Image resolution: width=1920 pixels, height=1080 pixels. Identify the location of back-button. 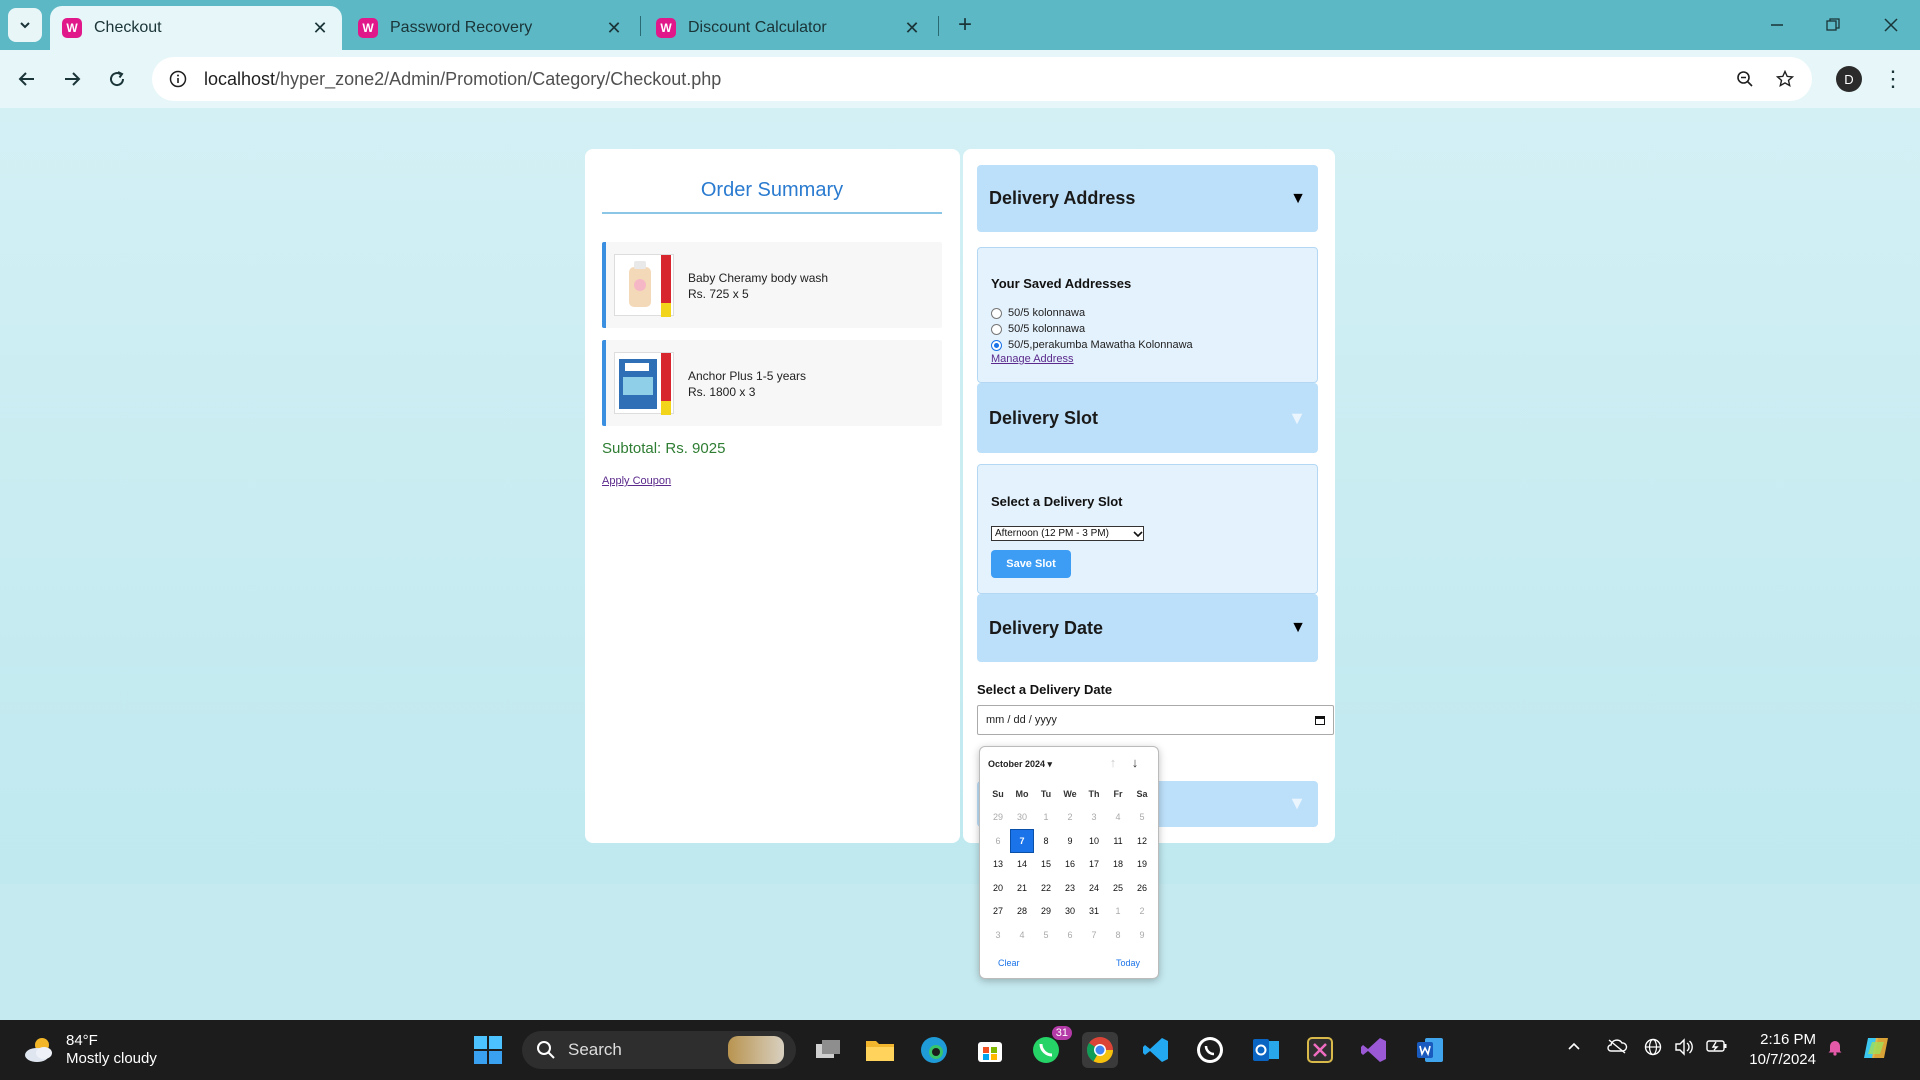
(27, 79).